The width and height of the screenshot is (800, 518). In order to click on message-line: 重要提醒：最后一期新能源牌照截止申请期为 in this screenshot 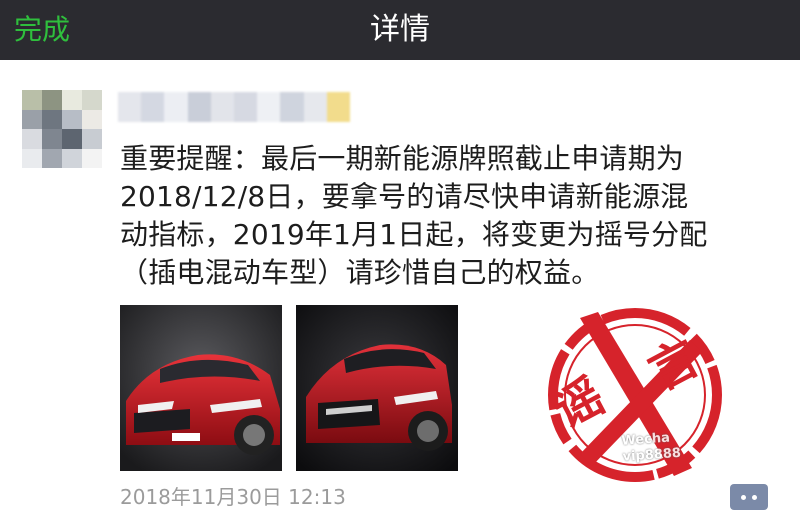, I will do `click(402, 158)`.